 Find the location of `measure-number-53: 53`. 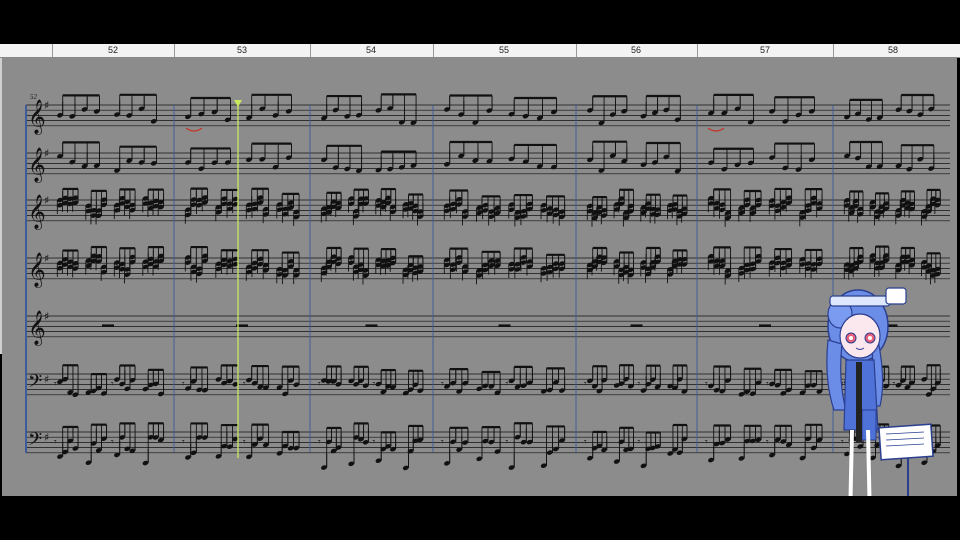

measure-number-53: 53 is located at coordinates (242, 50).